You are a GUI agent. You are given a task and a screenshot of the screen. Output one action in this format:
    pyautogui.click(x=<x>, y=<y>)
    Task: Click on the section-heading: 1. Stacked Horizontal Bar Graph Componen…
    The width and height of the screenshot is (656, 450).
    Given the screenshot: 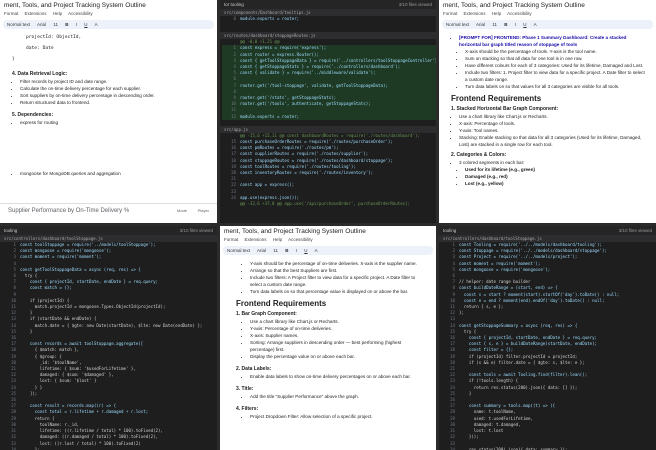 What is the action you would take?
    pyautogui.click(x=505, y=109)
    